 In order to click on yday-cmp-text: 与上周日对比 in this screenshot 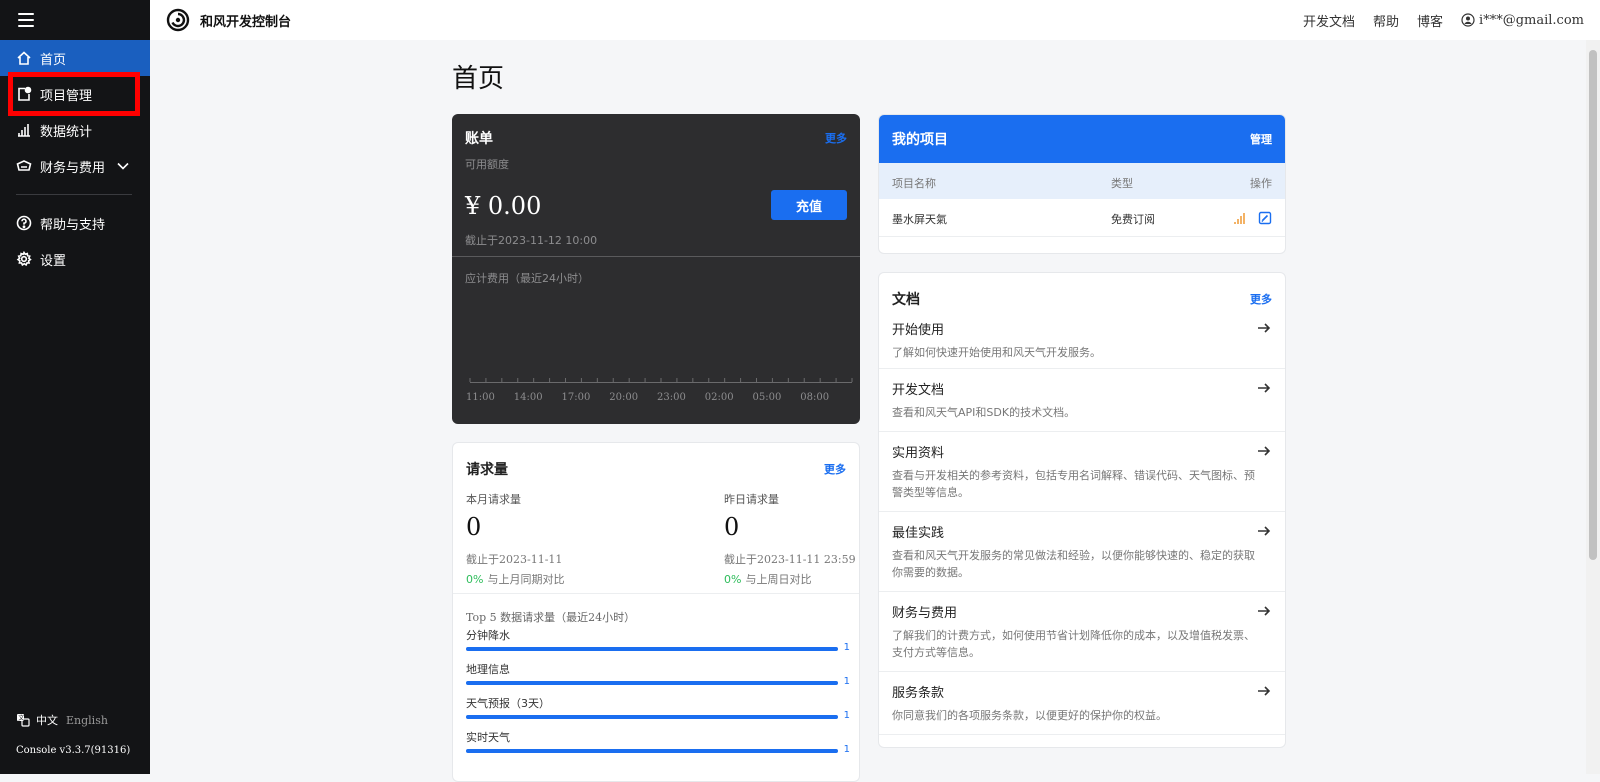, I will do `click(778, 579)`.